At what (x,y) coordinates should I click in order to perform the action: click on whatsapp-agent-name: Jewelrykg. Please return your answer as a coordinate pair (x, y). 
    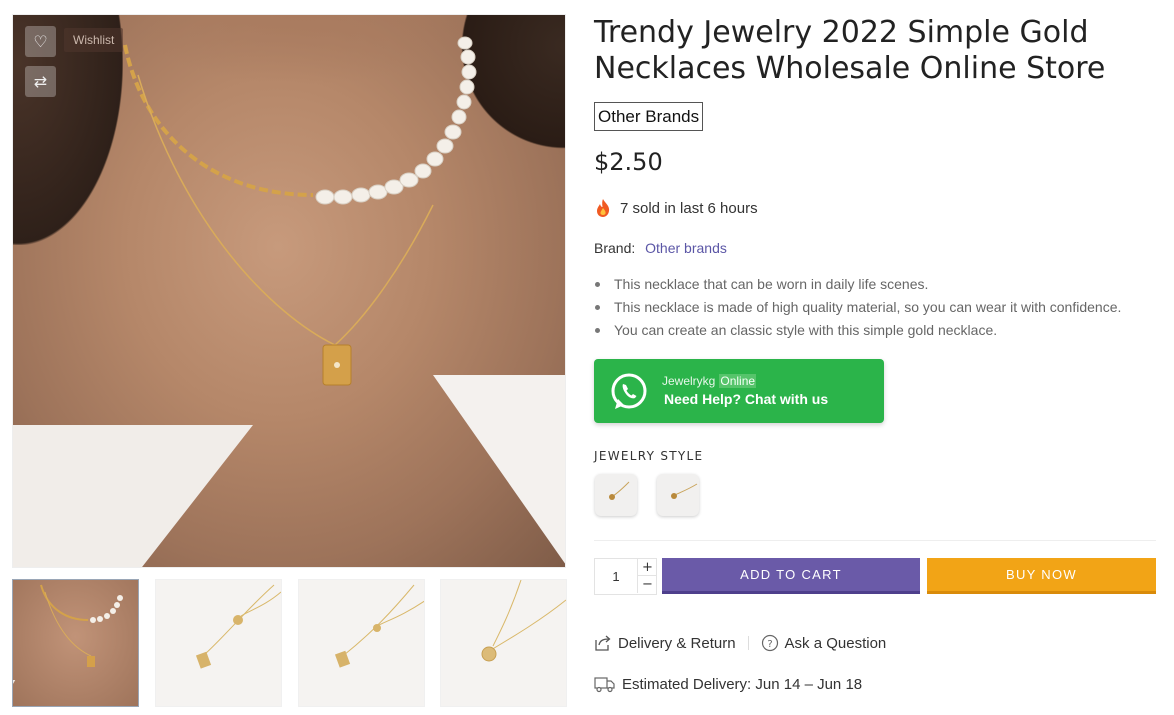
    Looking at the image, I should click on (689, 381).